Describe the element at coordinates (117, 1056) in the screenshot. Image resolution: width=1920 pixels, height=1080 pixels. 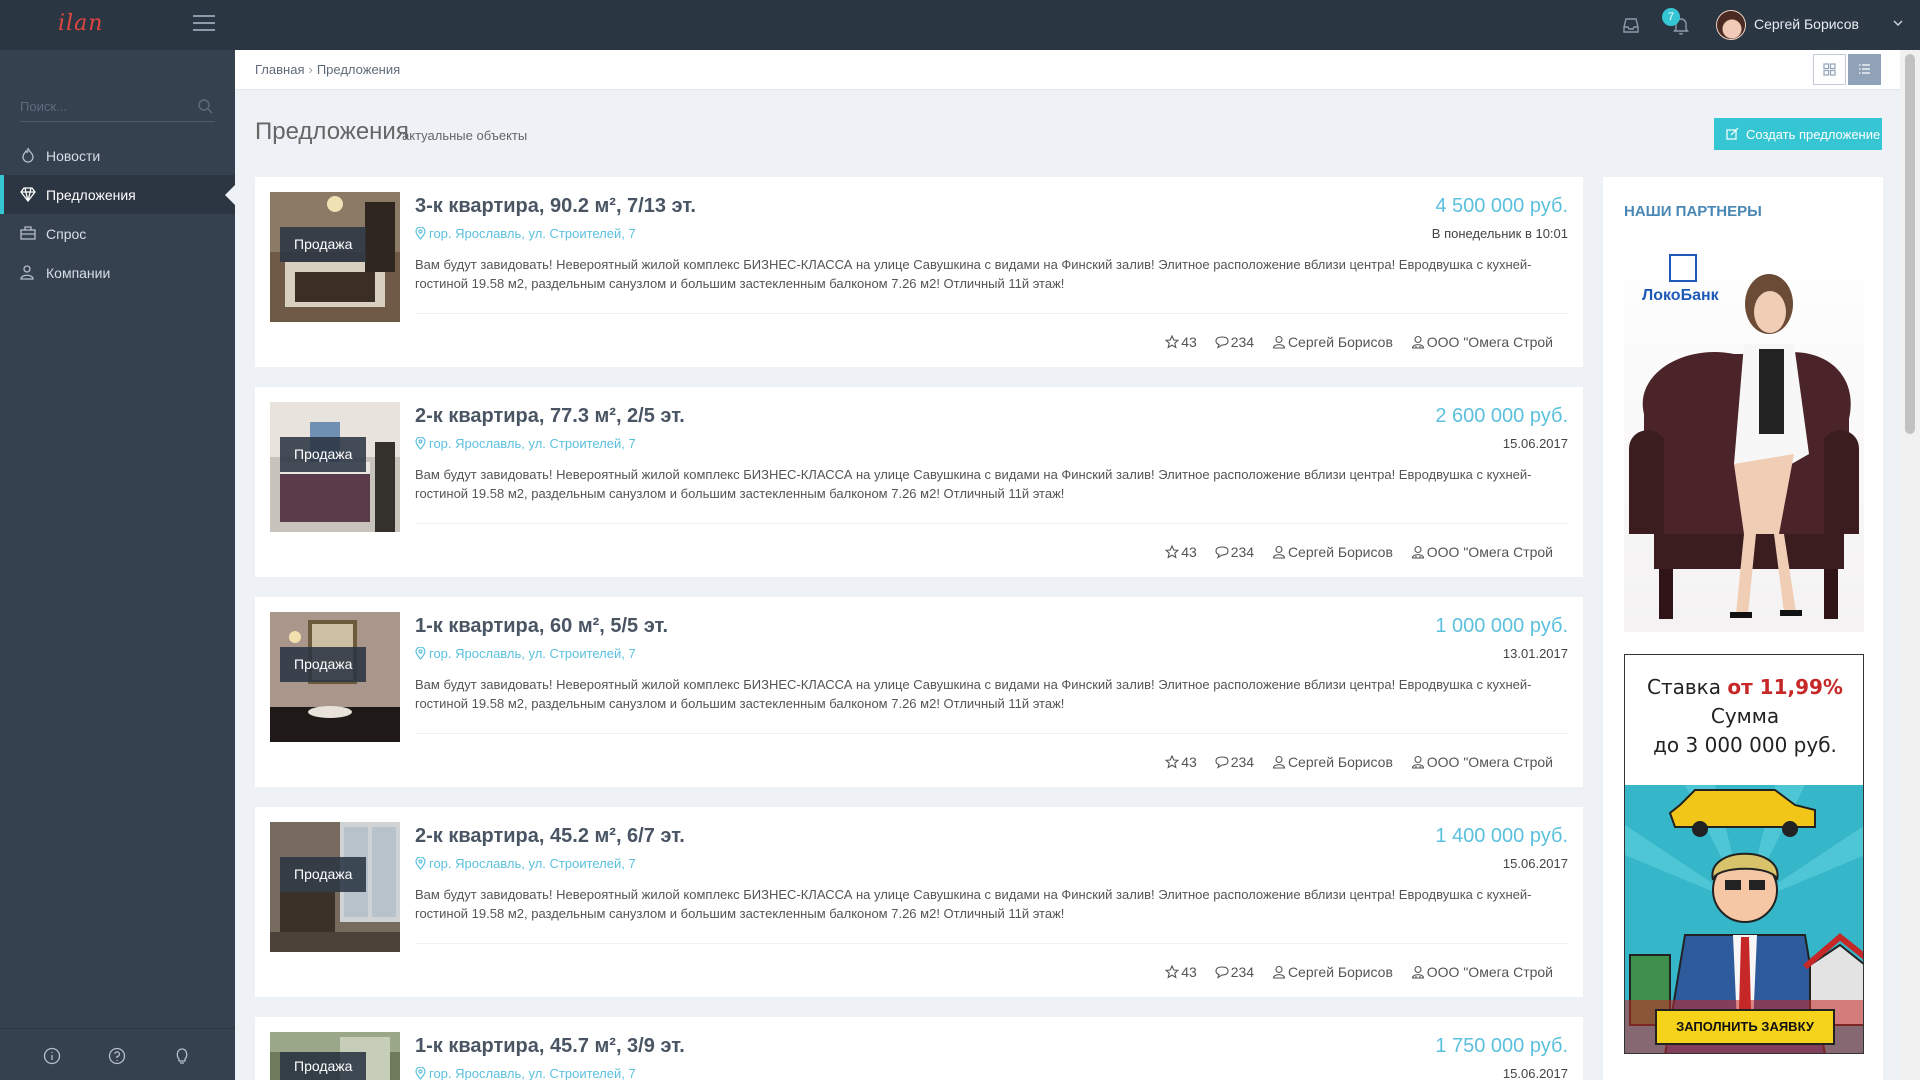
I see `help-icon` at that location.